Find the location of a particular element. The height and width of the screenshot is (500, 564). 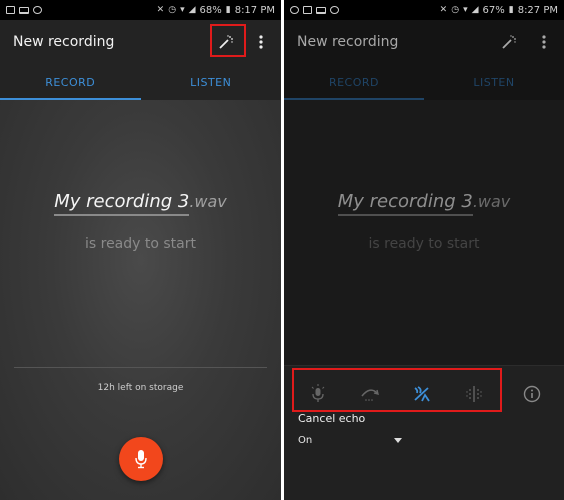

effect-value-dropdown: On is located at coordinates (350, 440).